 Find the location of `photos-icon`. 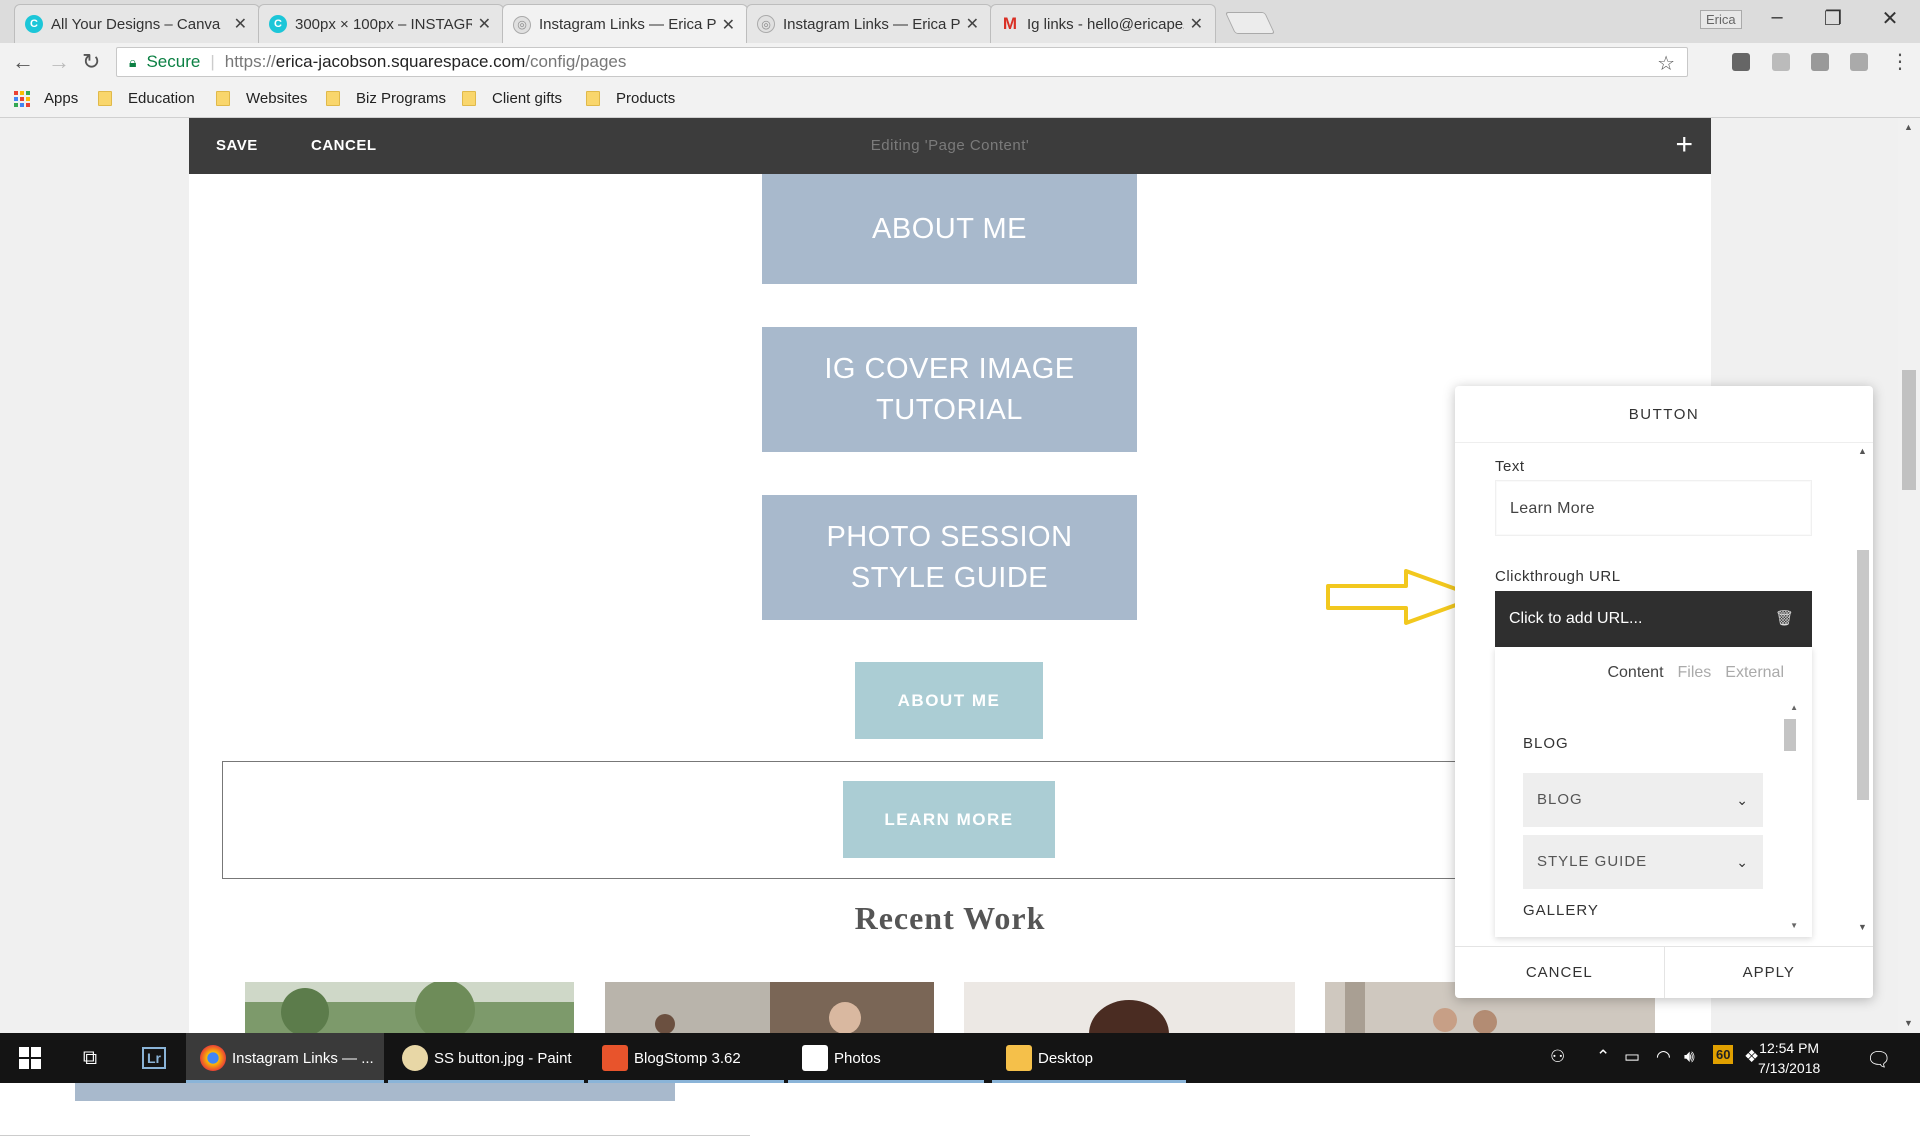

photos-icon is located at coordinates (815, 1058).